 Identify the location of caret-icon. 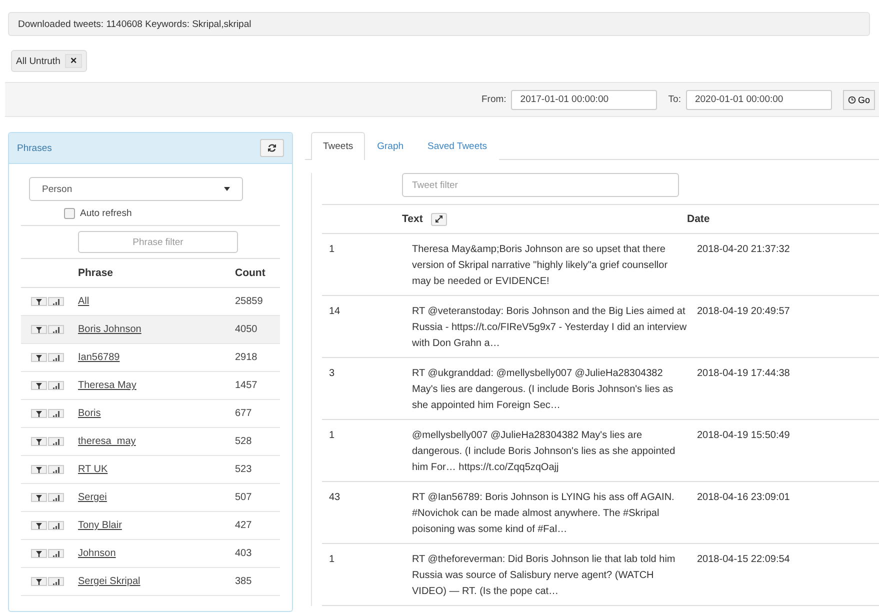
(227, 189).